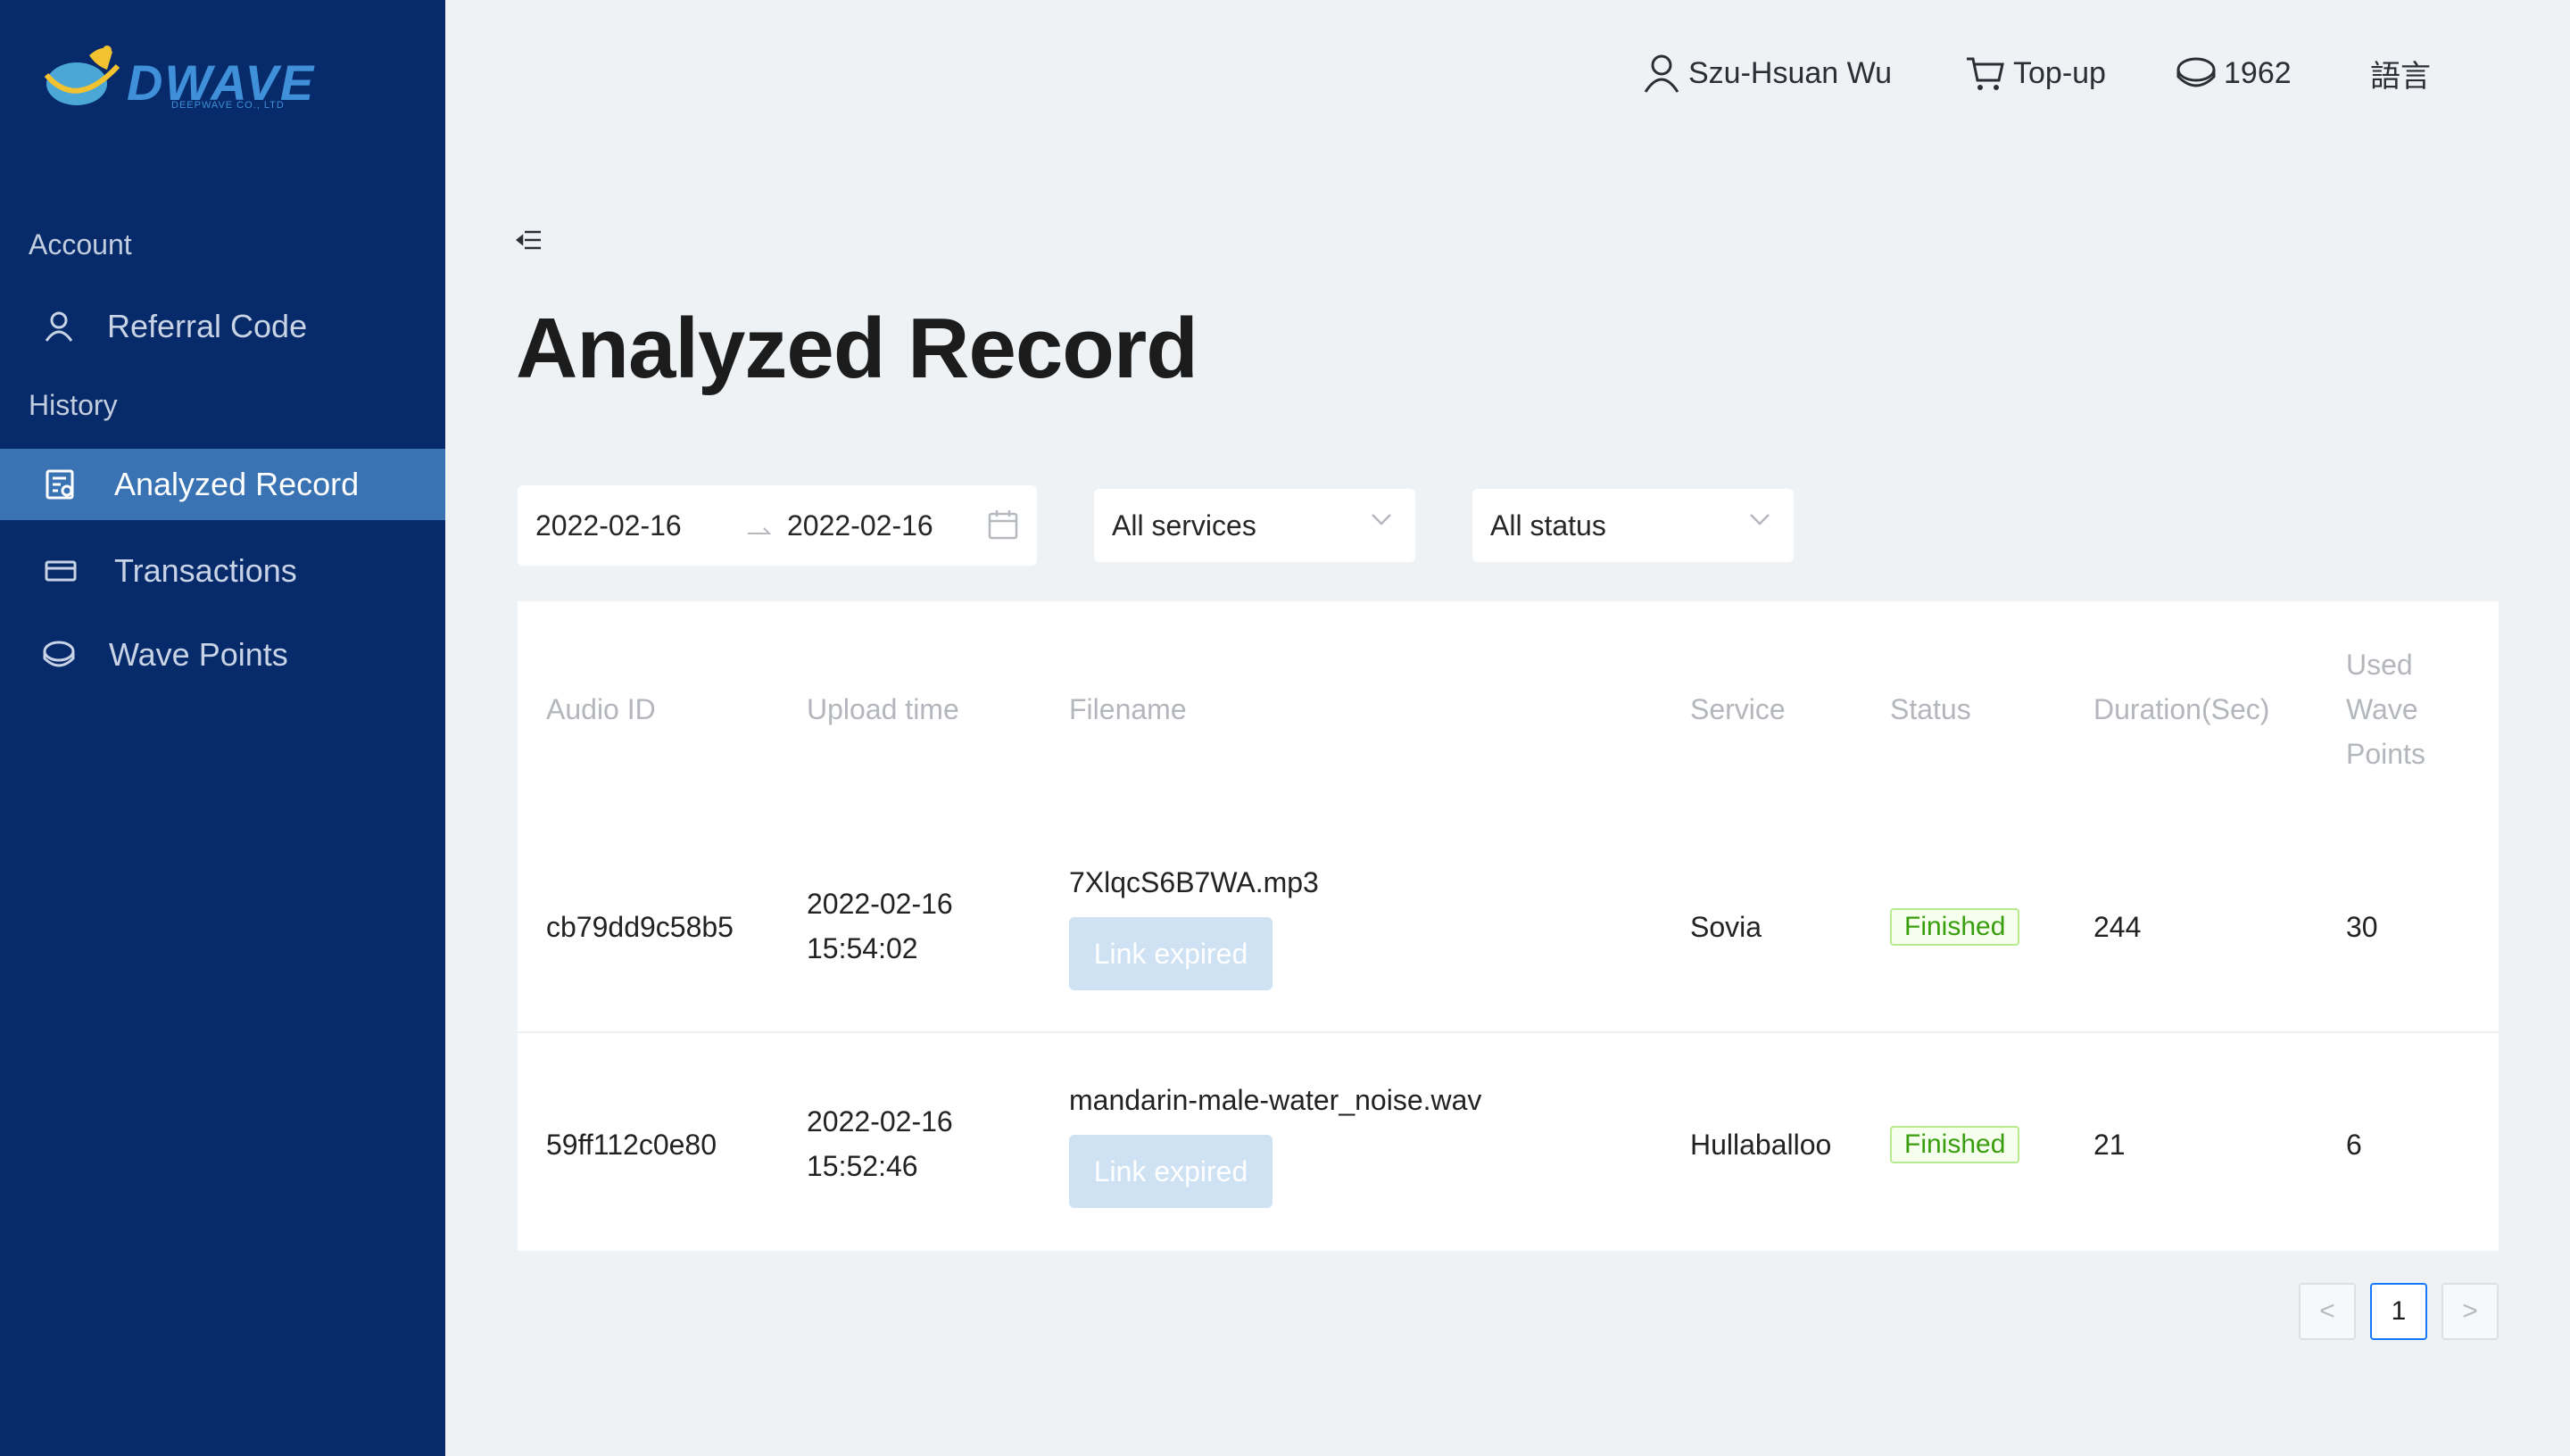 This screenshot has width=2570, height=1456. What do you see at coordinates (863, 1166) in the screenshot?
I see `upload-time: 15:52:46` at bounding box center [863, 1166].